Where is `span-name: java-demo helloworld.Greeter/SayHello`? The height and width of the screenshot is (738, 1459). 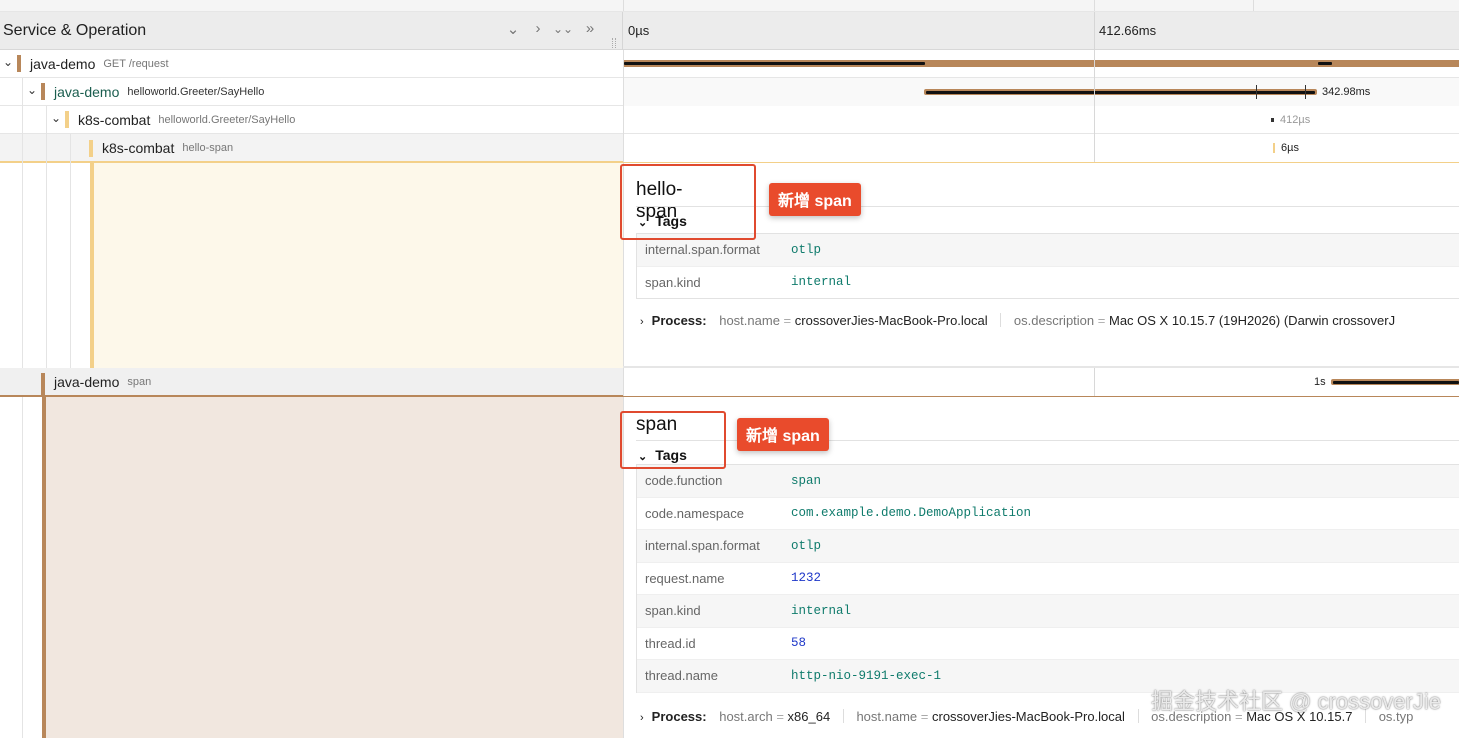
span-name: java-demo helloworld.Greeter/SayHello is located at coordinates (159, 92).